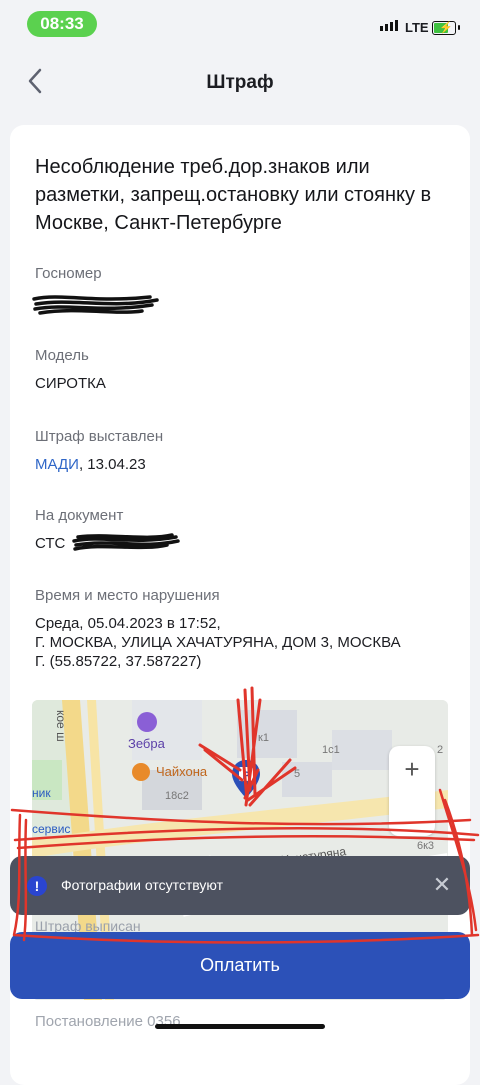  I want to click on map-zoom-control: +, so click(412, 791).